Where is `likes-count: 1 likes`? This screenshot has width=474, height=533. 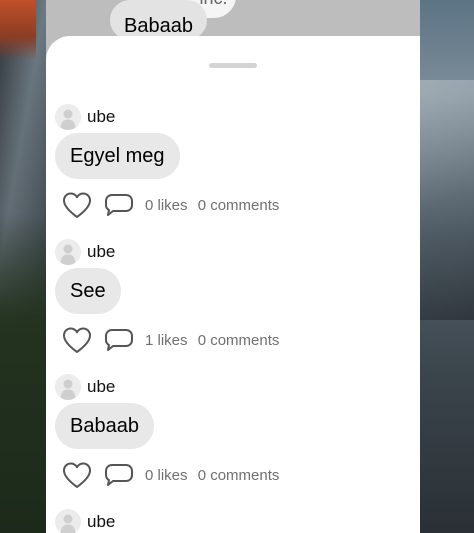
likes-count: 1 likes is located at coordinates (166, 340).